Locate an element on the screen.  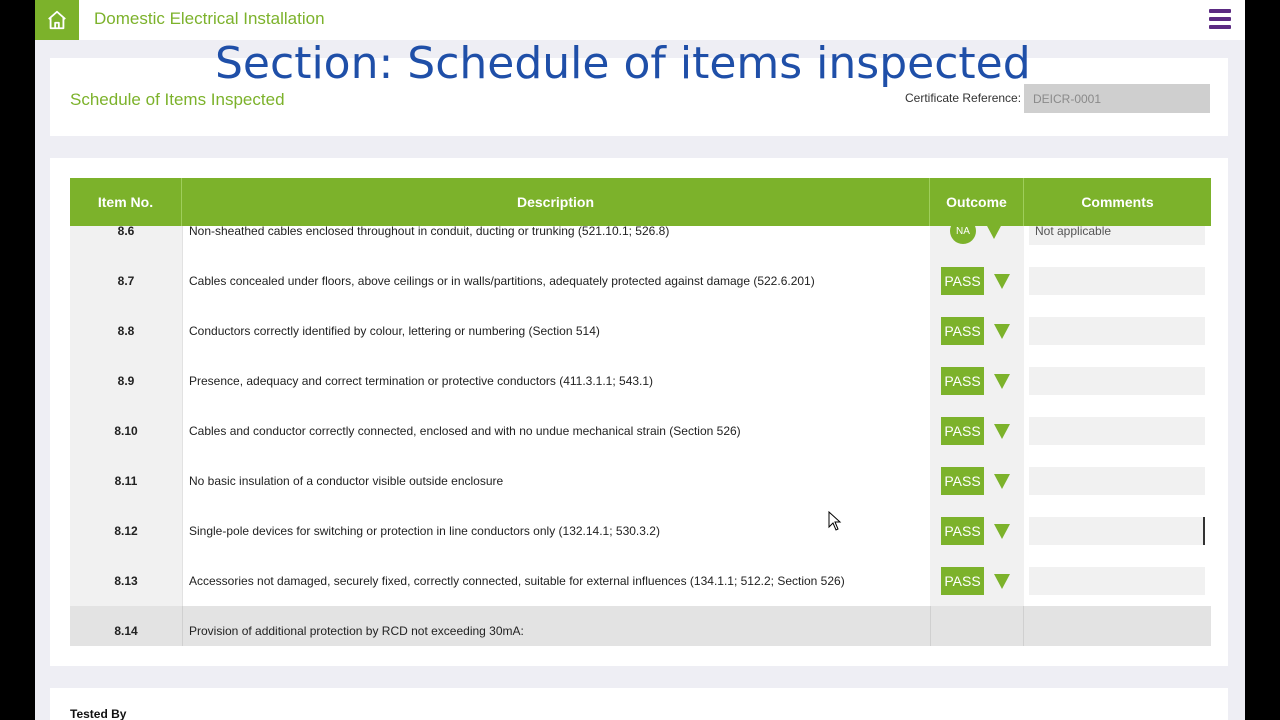
item-number: 8.7 is located at coordinates (126, 281).